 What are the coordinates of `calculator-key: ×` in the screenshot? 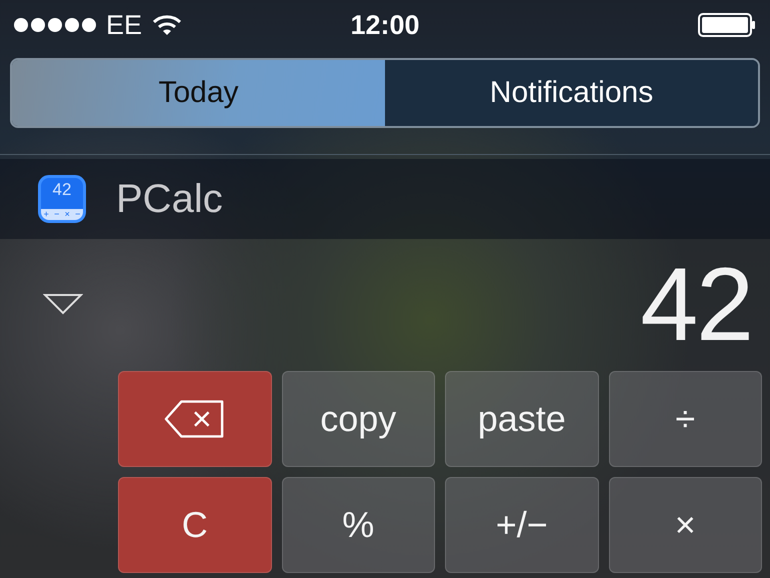 It's located at (685, 525).